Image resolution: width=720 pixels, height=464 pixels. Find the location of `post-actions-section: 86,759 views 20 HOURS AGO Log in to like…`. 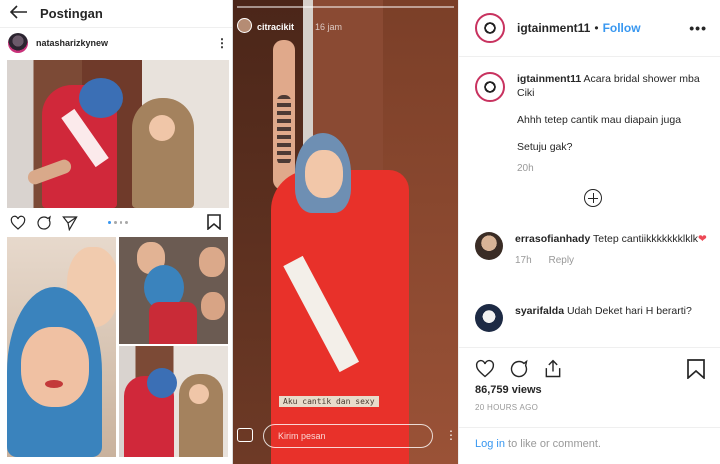

post-actions-section: 86,759 views 20 HOURS AGO Log in to like… is located at coordinates (589, 405).